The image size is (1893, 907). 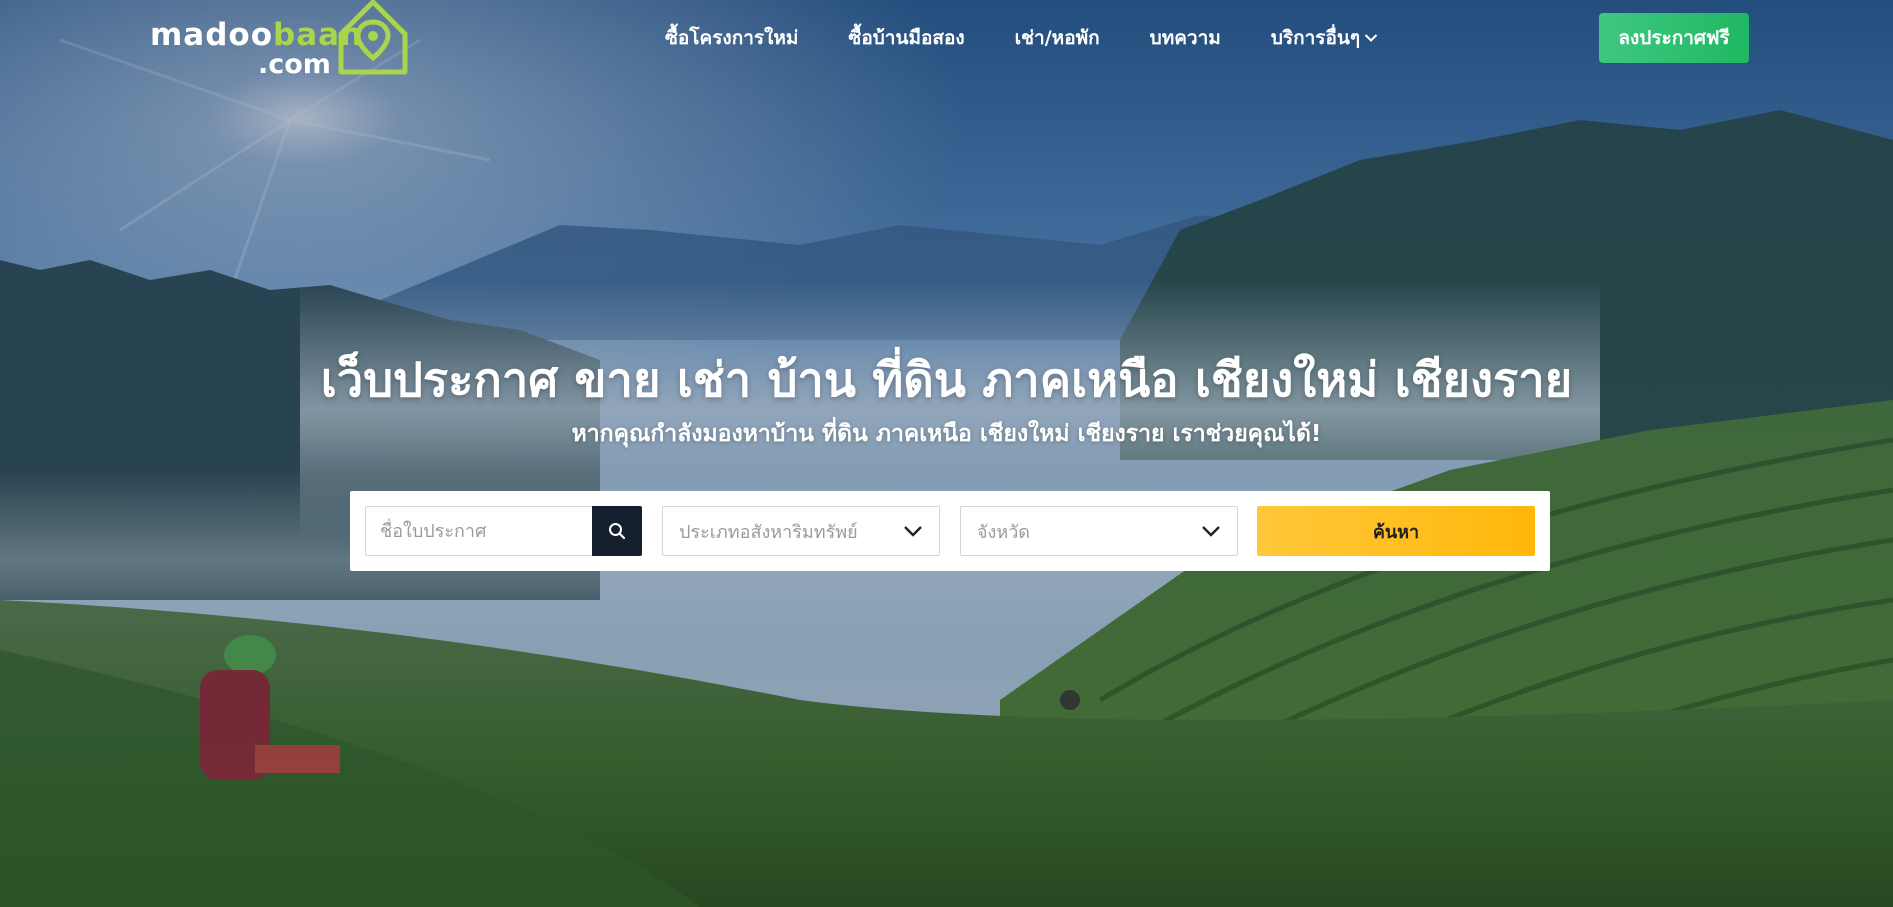 I want to click on nav-secondhand-homes: ซื้อบ้านมือสอง, so click(x=906, y=38).